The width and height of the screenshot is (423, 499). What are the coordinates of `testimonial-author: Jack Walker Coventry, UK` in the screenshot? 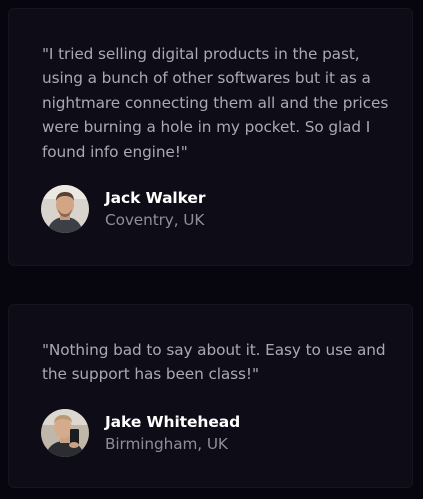 It's located at (123, 209).